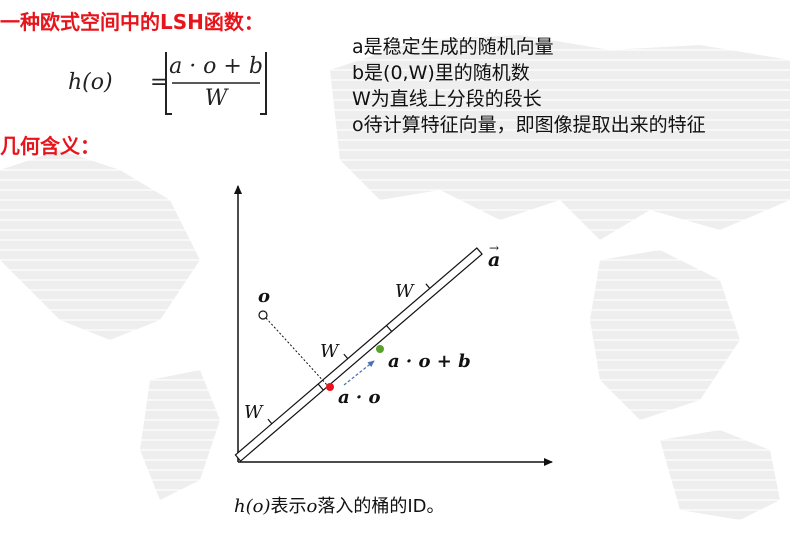 This screenshot has height=538, width=790. Describe the element at coordinates (288, 506) in the screenshot. I see `caption-text-1: 表示` at that location.